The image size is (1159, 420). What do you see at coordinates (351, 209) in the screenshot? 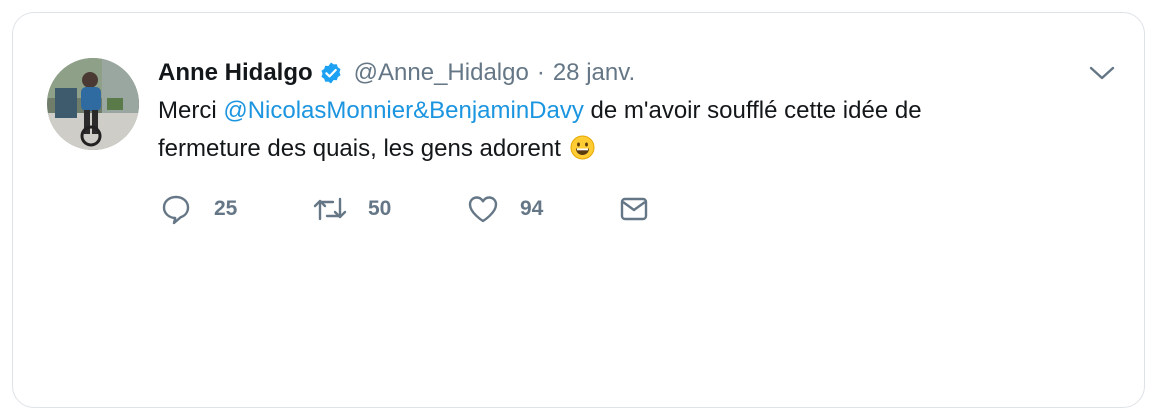
I see `retweet-button: 50` at bounding box center [351, 209].